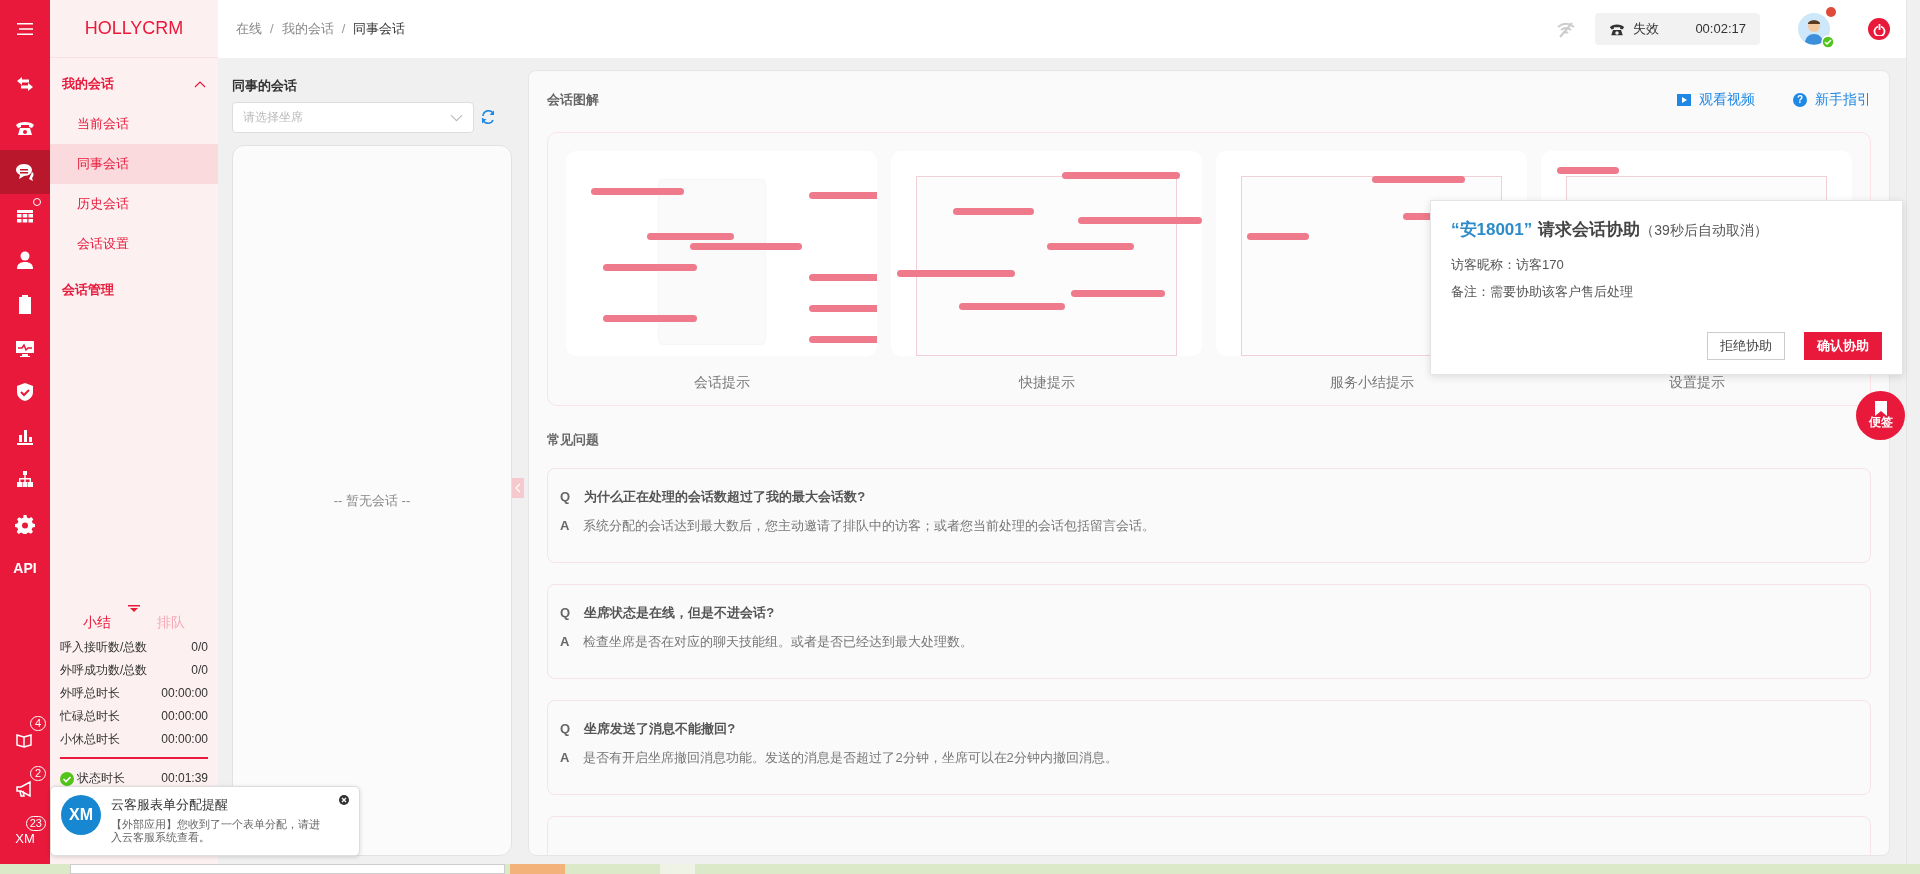  What do you see at coordinates (249, 29) in the screenshot?
I see `breadcrumb-link: 在线` at bounding box center [249, 29].